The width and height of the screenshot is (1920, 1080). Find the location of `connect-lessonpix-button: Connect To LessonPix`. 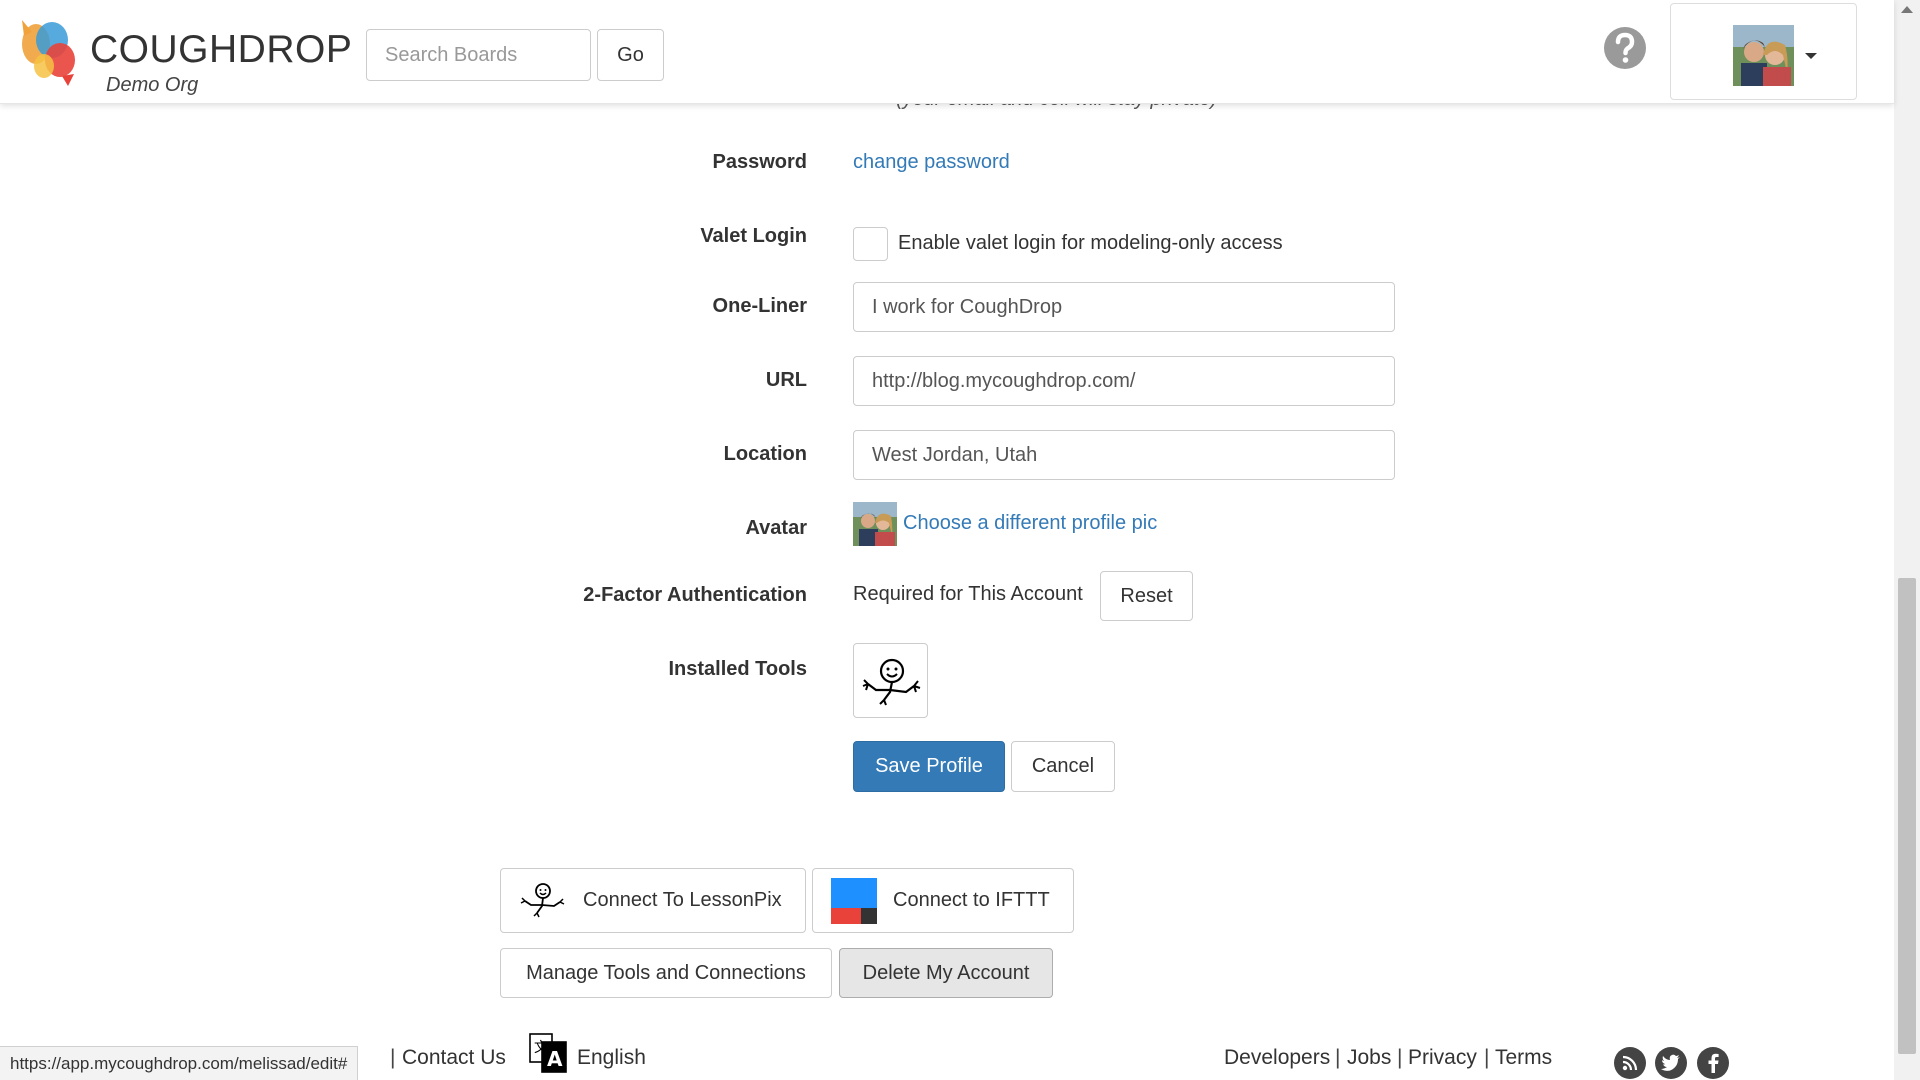

connect-lessonpix-button: Connect To LessonPix is located at coordinates (653, 900).